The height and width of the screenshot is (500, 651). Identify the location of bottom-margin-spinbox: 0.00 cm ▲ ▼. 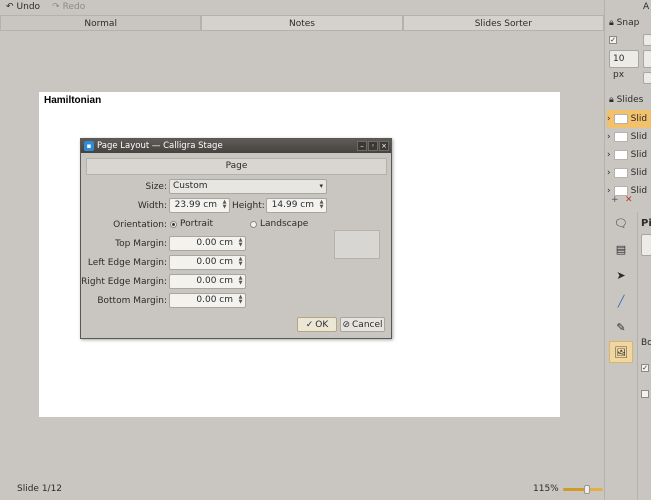
(207, 300).